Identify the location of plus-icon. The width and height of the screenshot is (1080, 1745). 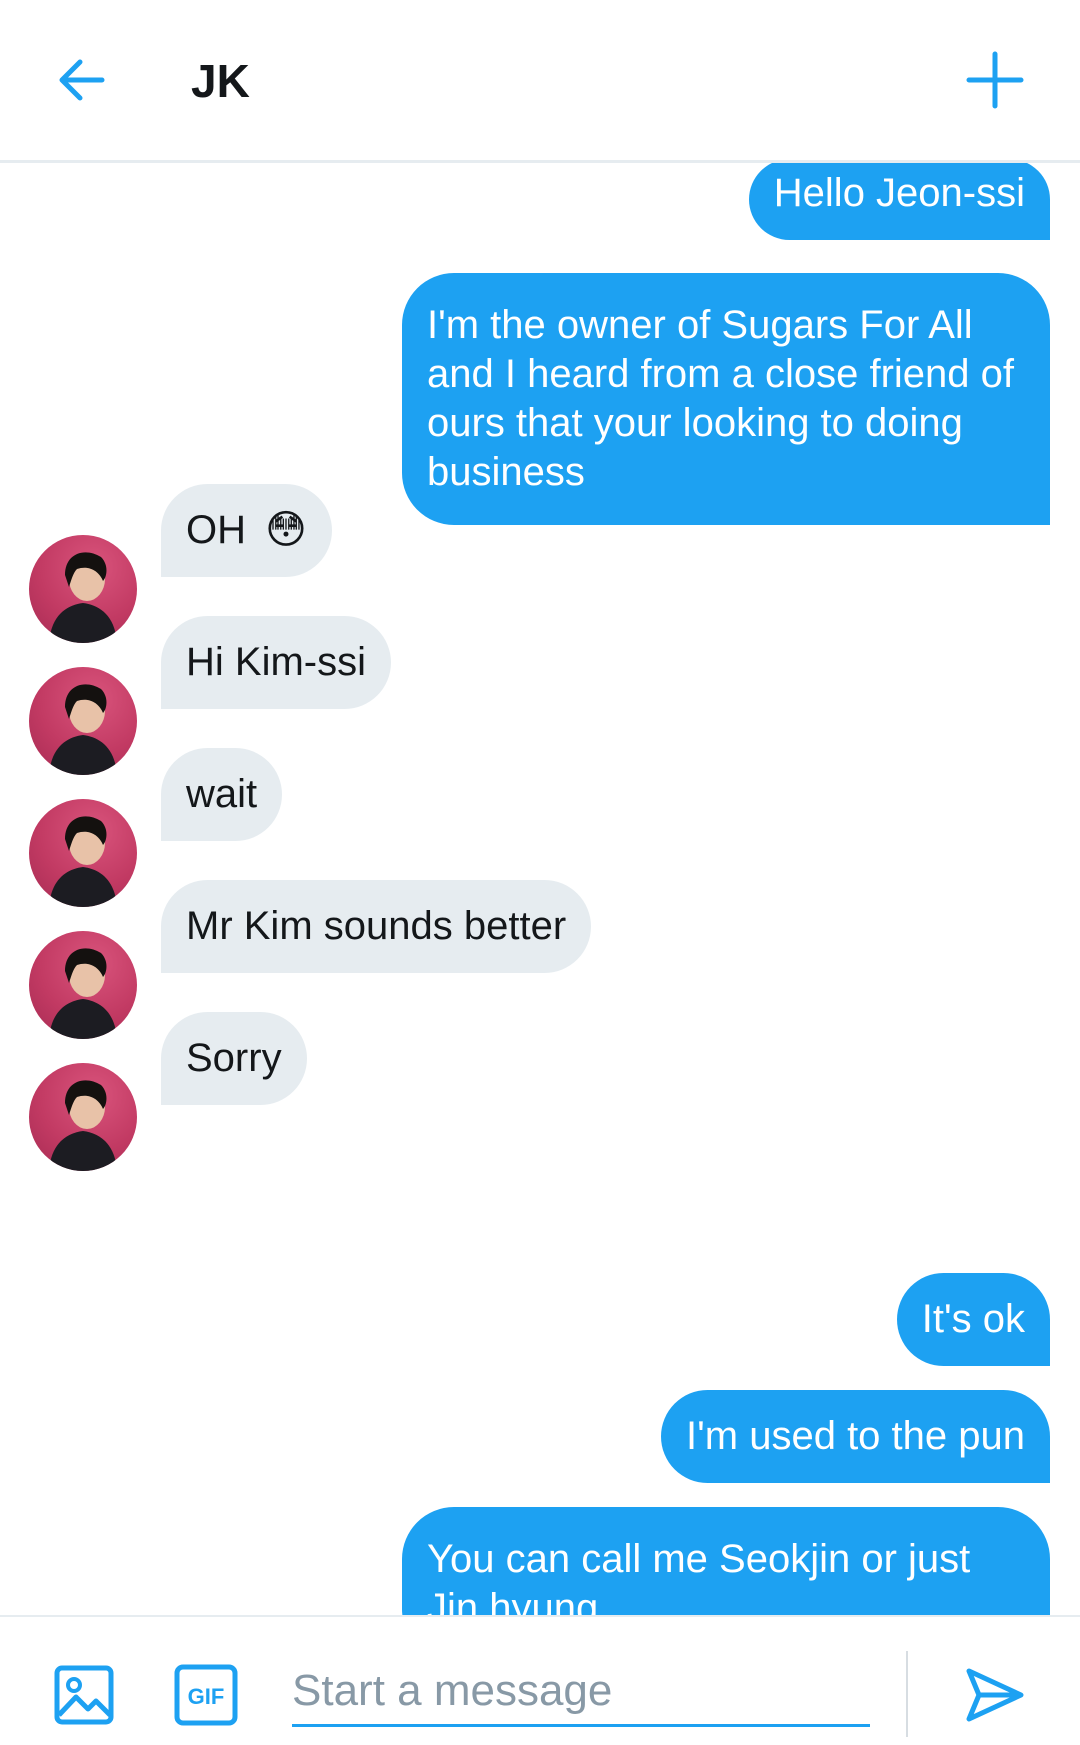
(995, 80).